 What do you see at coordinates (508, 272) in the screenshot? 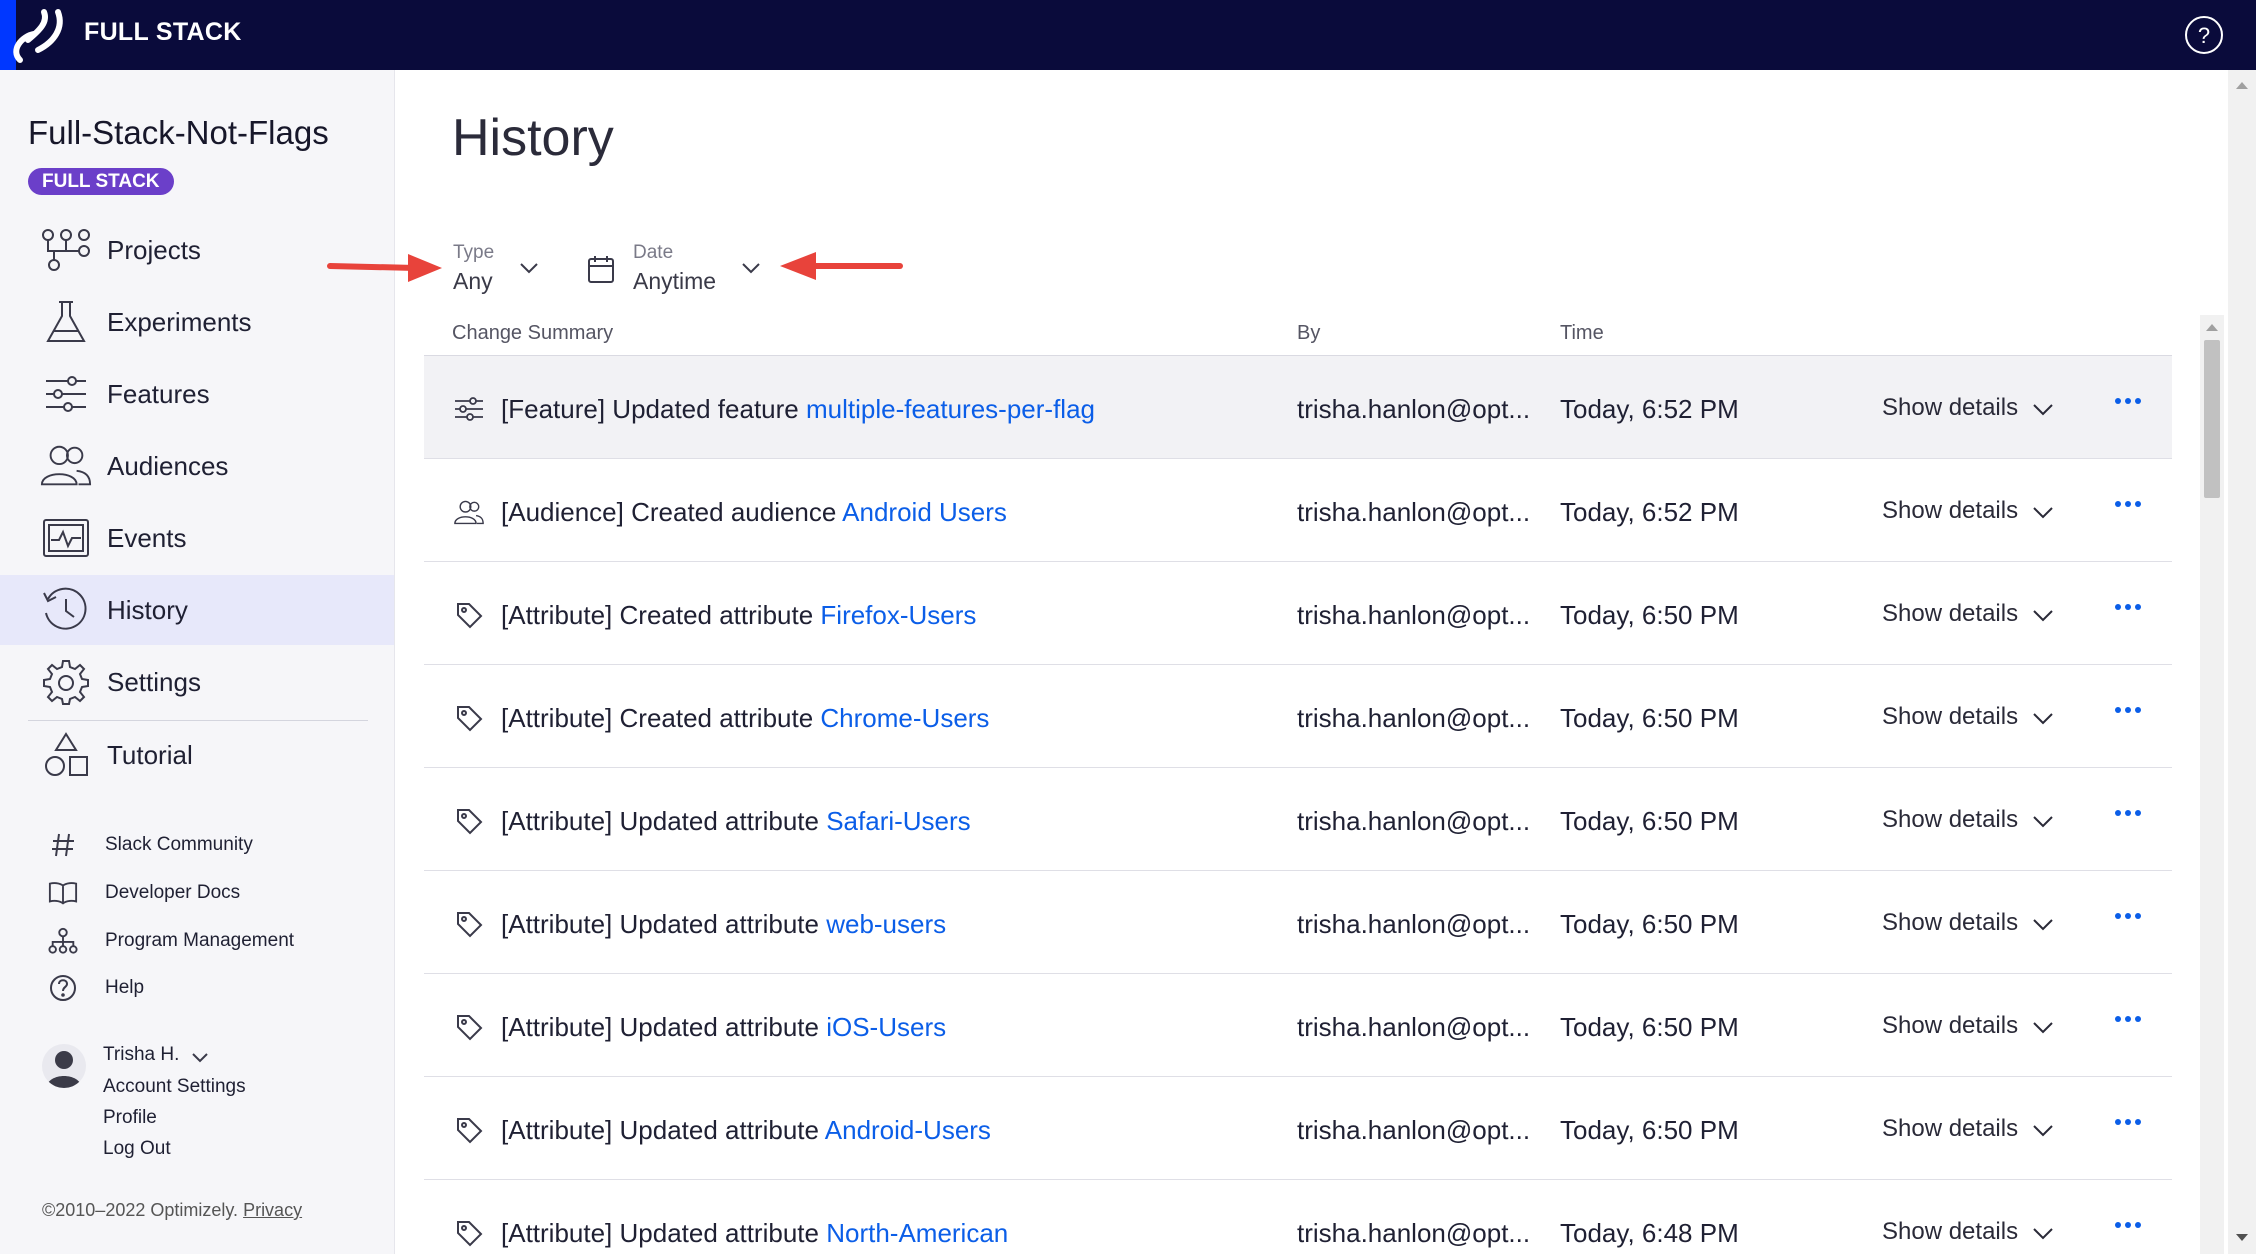
I see `type-filter-dropdown: Type Any` at bounding box center [508, 272].